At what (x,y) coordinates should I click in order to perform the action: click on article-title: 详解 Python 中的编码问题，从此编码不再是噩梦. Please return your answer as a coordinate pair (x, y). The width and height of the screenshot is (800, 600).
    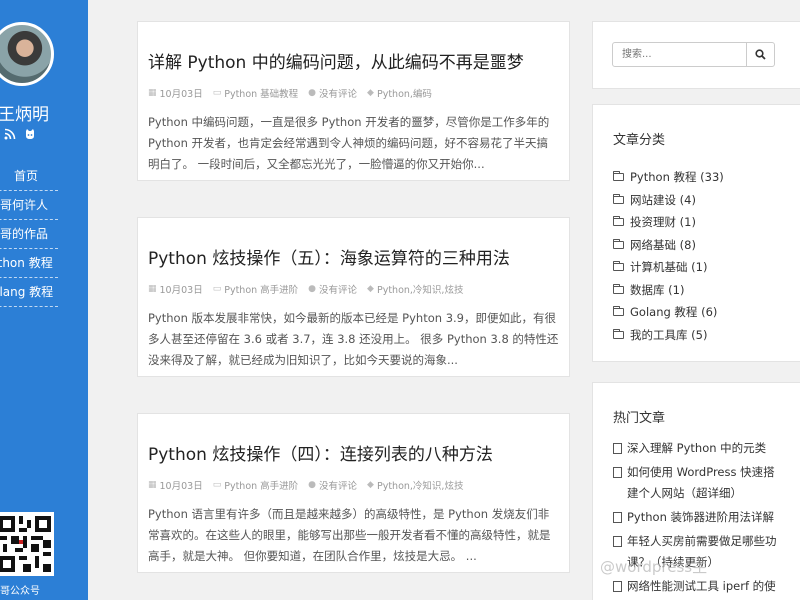
    Looking at the image, I should click on (353, 60).